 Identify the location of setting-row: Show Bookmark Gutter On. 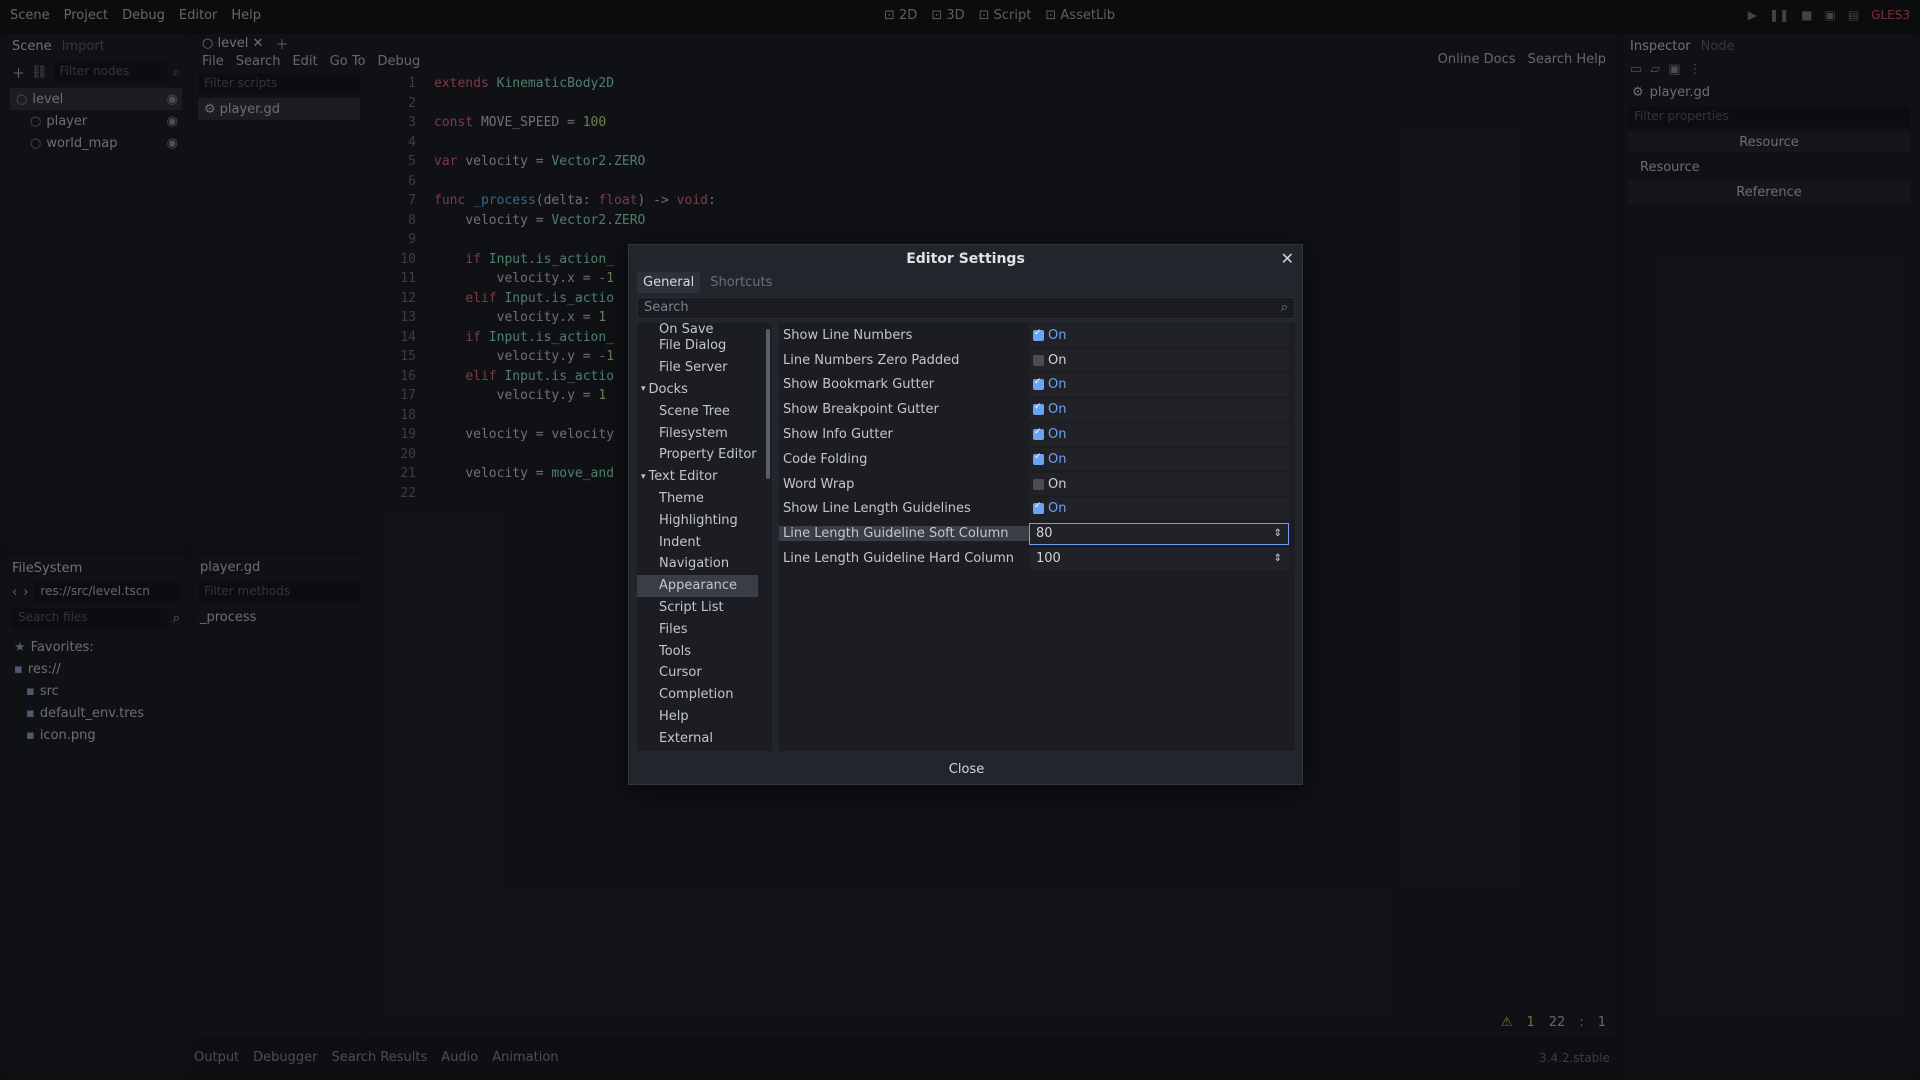
(1037, 385).